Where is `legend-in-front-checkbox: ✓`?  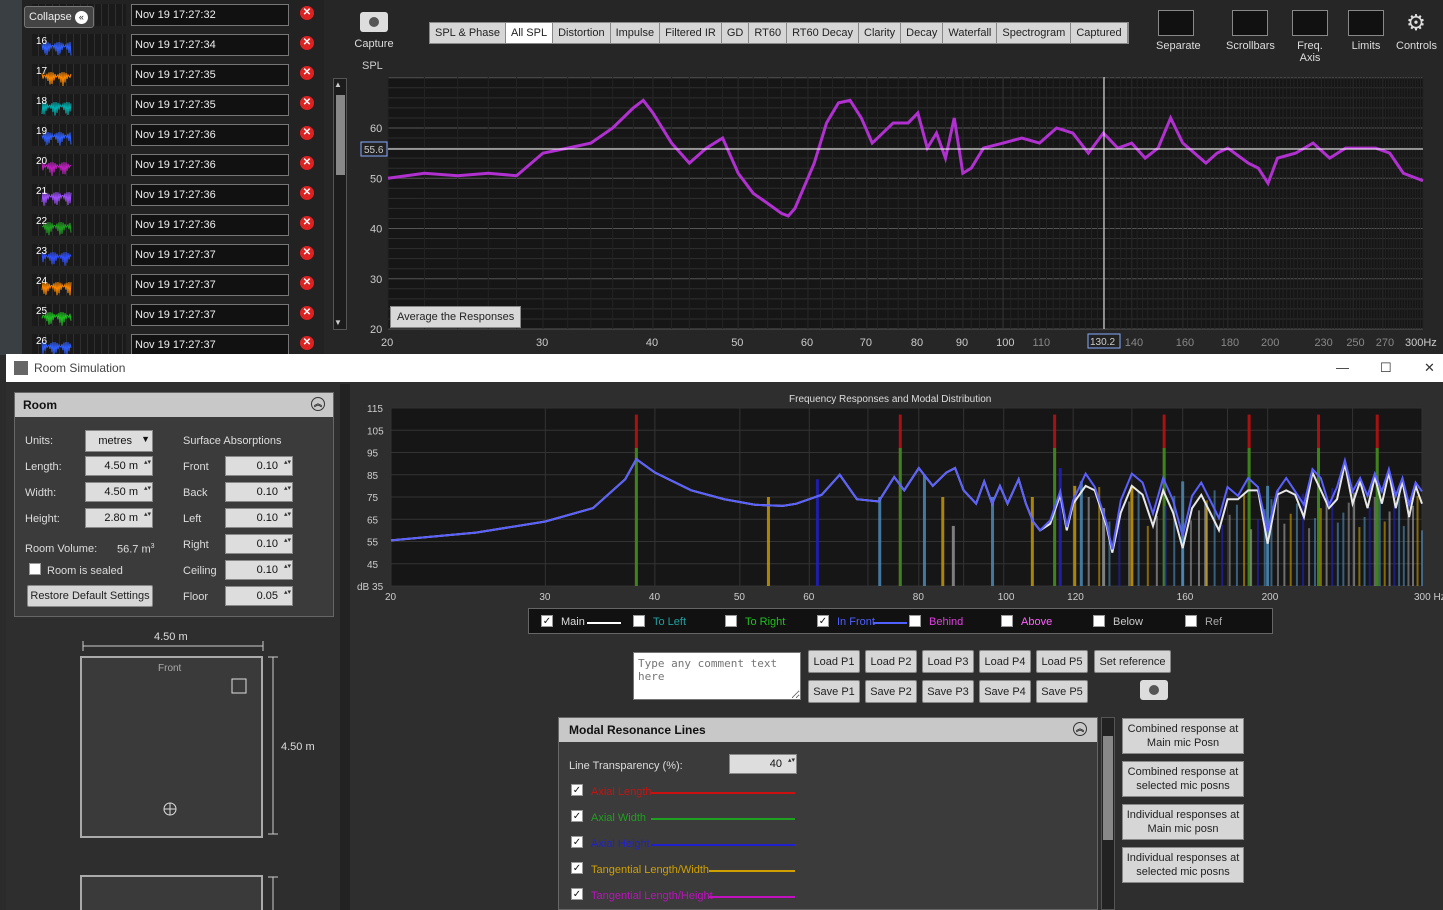 legend-in-front-checkbox: ✓ is located at coordinates (823, 621).